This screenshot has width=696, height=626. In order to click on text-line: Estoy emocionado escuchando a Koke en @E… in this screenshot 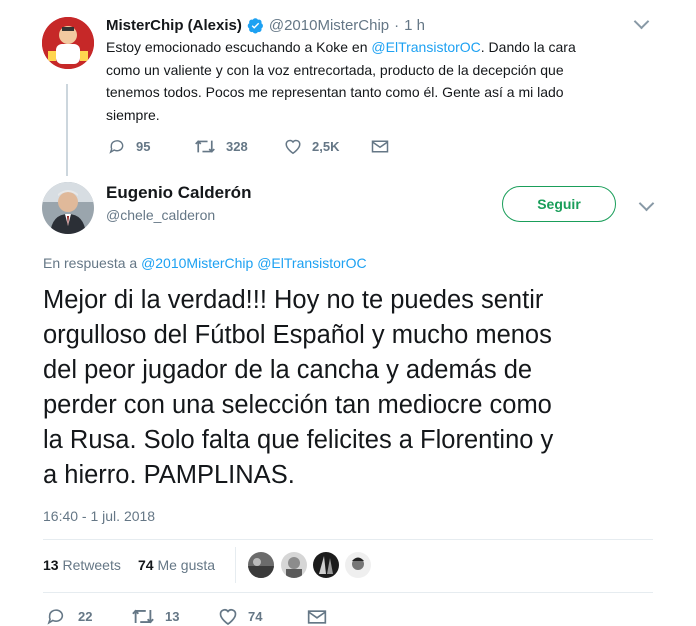, I will do `click(386, 47)`.